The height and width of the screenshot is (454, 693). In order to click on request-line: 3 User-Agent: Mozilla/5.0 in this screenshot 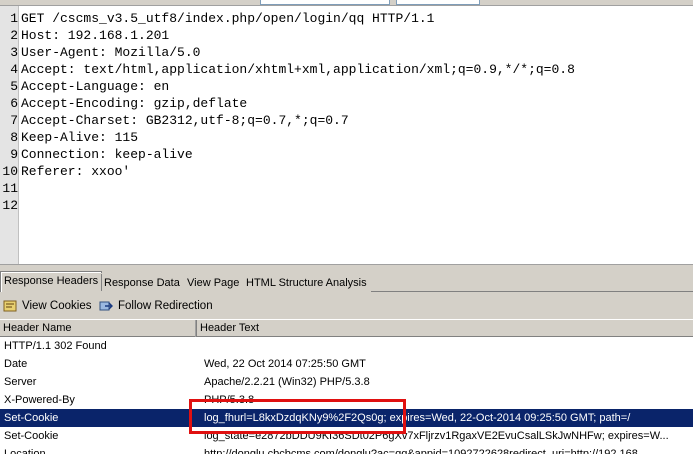, I will do `click(100, 52)`.